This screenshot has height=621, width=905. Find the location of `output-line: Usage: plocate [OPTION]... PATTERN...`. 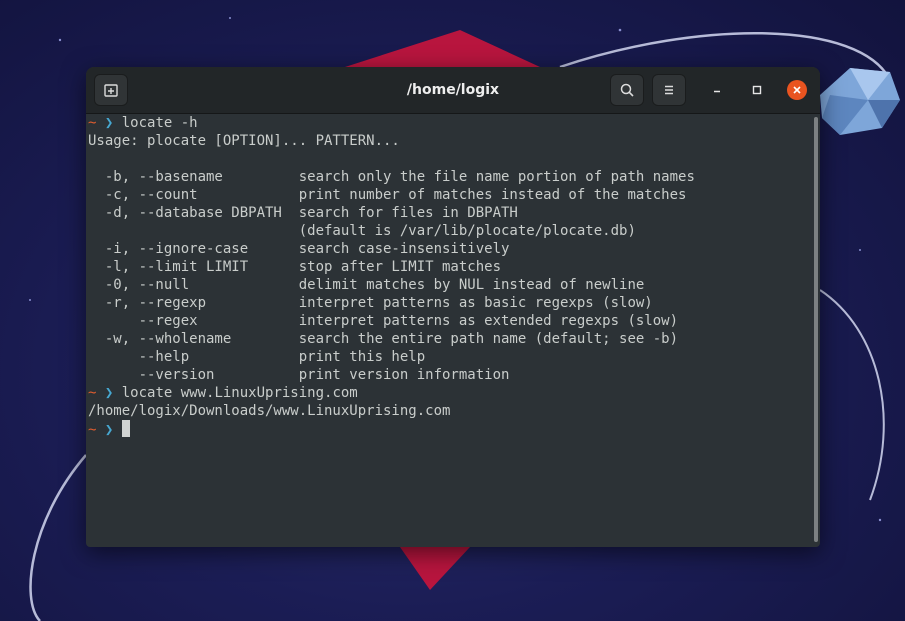

output-line: Usage: plocate [OPTION]... PATTERN... is located at coordinates (244, 141).